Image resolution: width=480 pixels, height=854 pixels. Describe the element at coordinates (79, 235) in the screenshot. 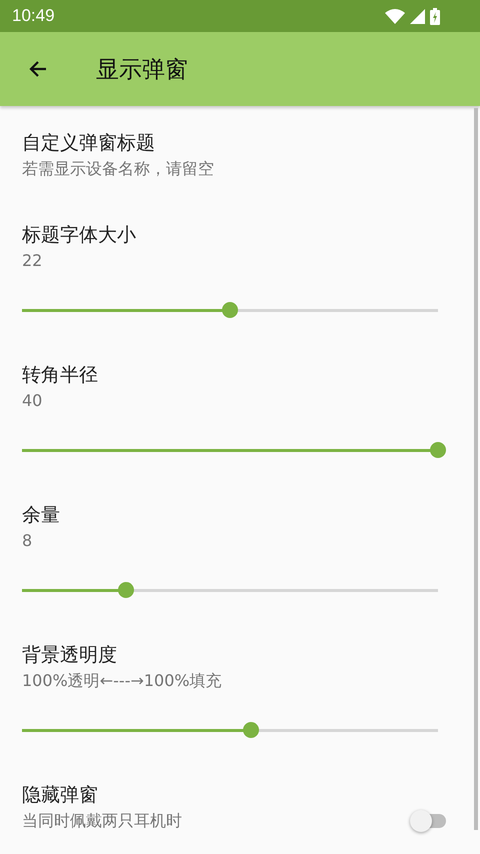

I see `setting-title: 标题字体大小` at that location.